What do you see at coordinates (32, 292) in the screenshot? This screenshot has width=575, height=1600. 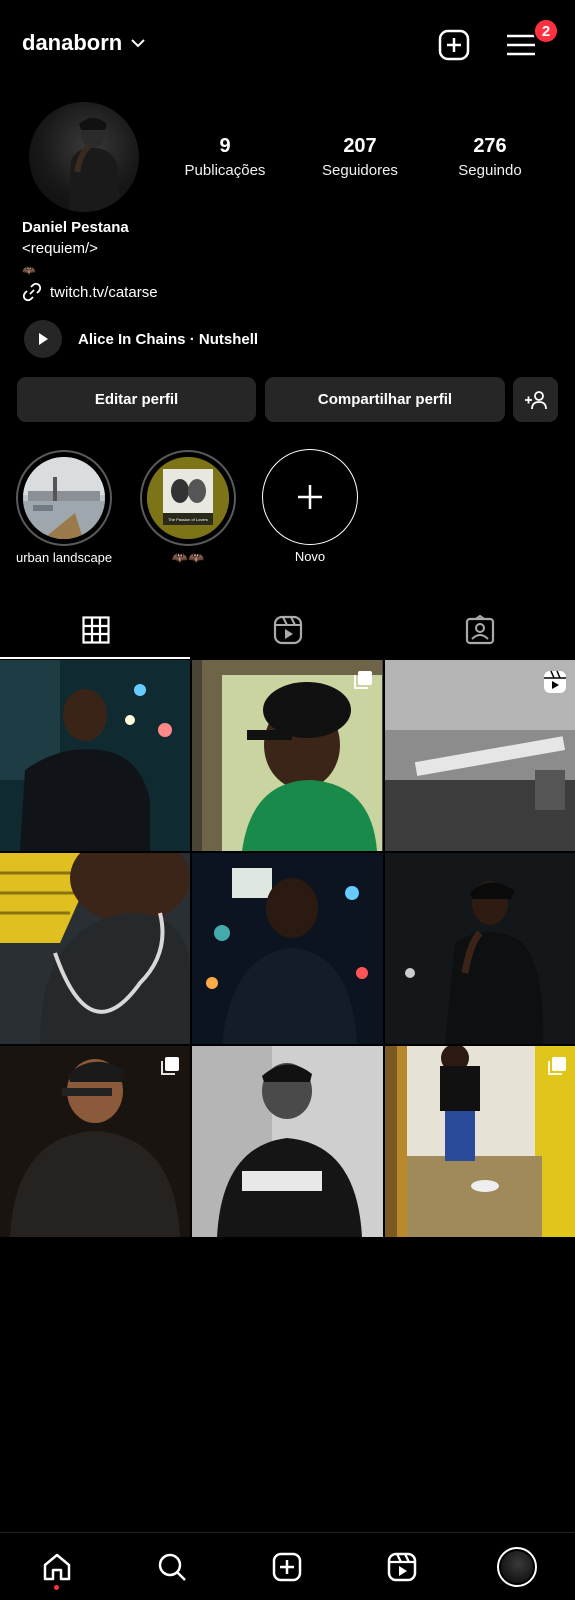 I see `link-icon` at bounding box center [32, 292].